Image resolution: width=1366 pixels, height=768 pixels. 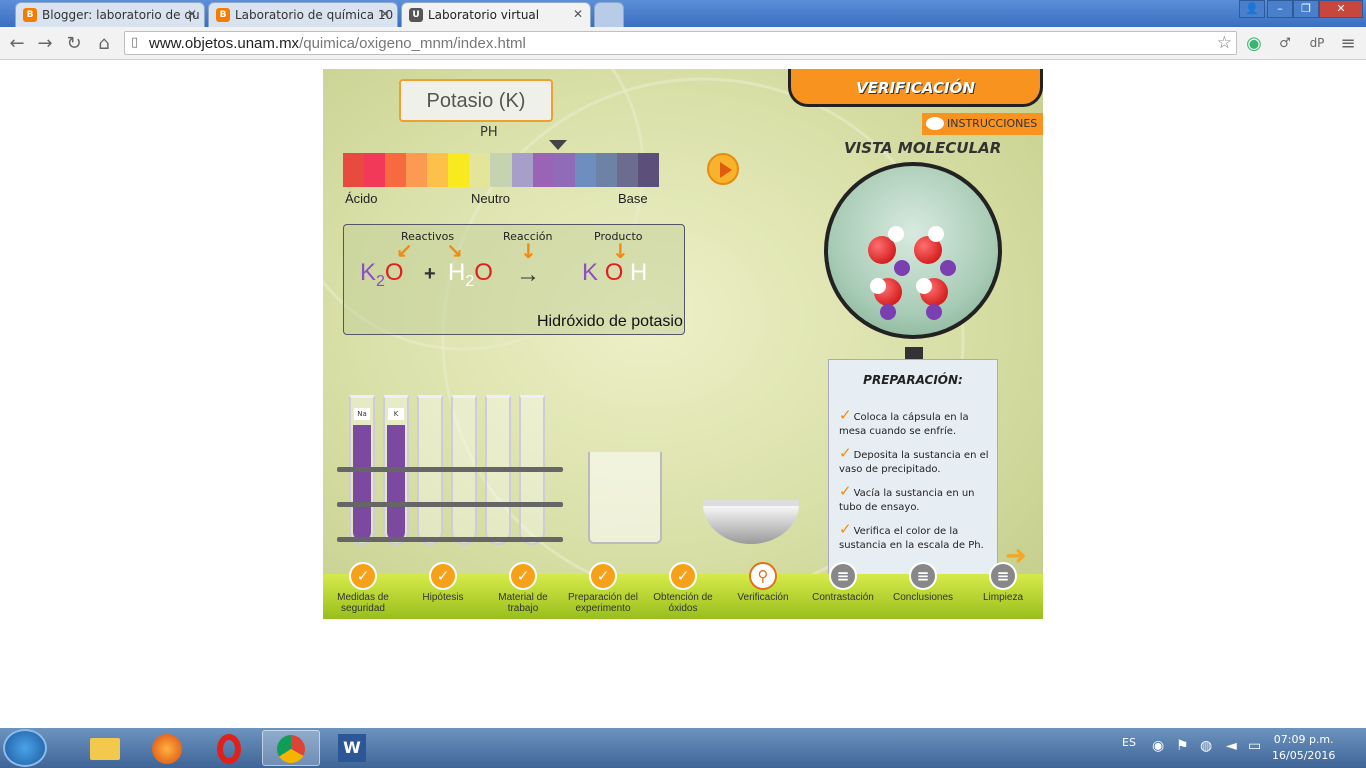 What do you see at coordinates (557, 145) in the screenshot?
I see `ph-marker` at bounding box center [557, 145].